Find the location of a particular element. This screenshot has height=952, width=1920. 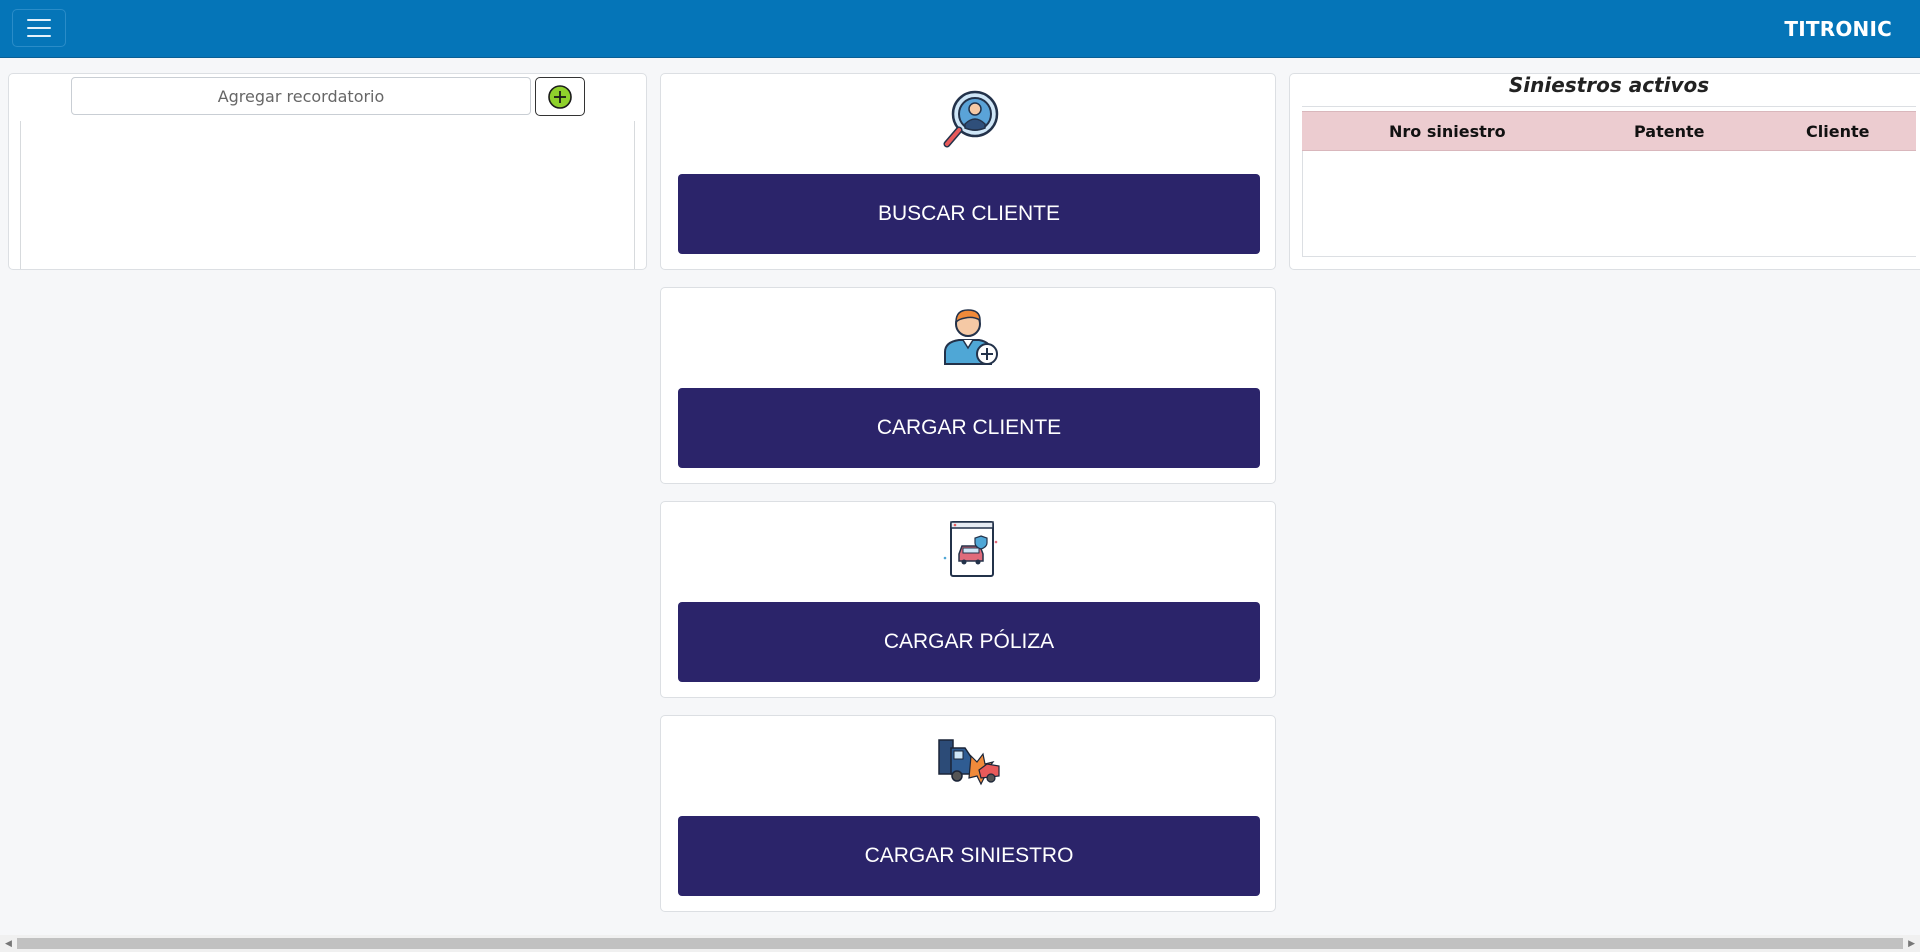

plus-circle-icon is located at coordinates (560, 96).